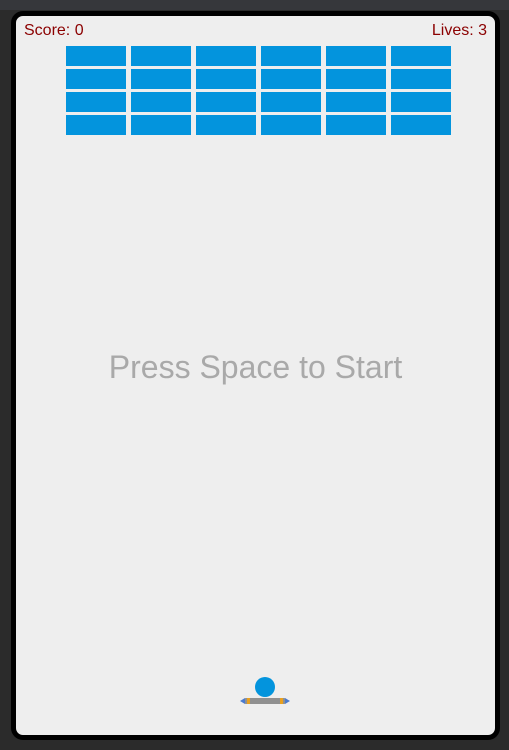 The height and width of the screenshot is (750, 509). What do you see at coordinates (265, 701) in the screenshot?
I see `paddle-icon` at bounding box center [265, 701].